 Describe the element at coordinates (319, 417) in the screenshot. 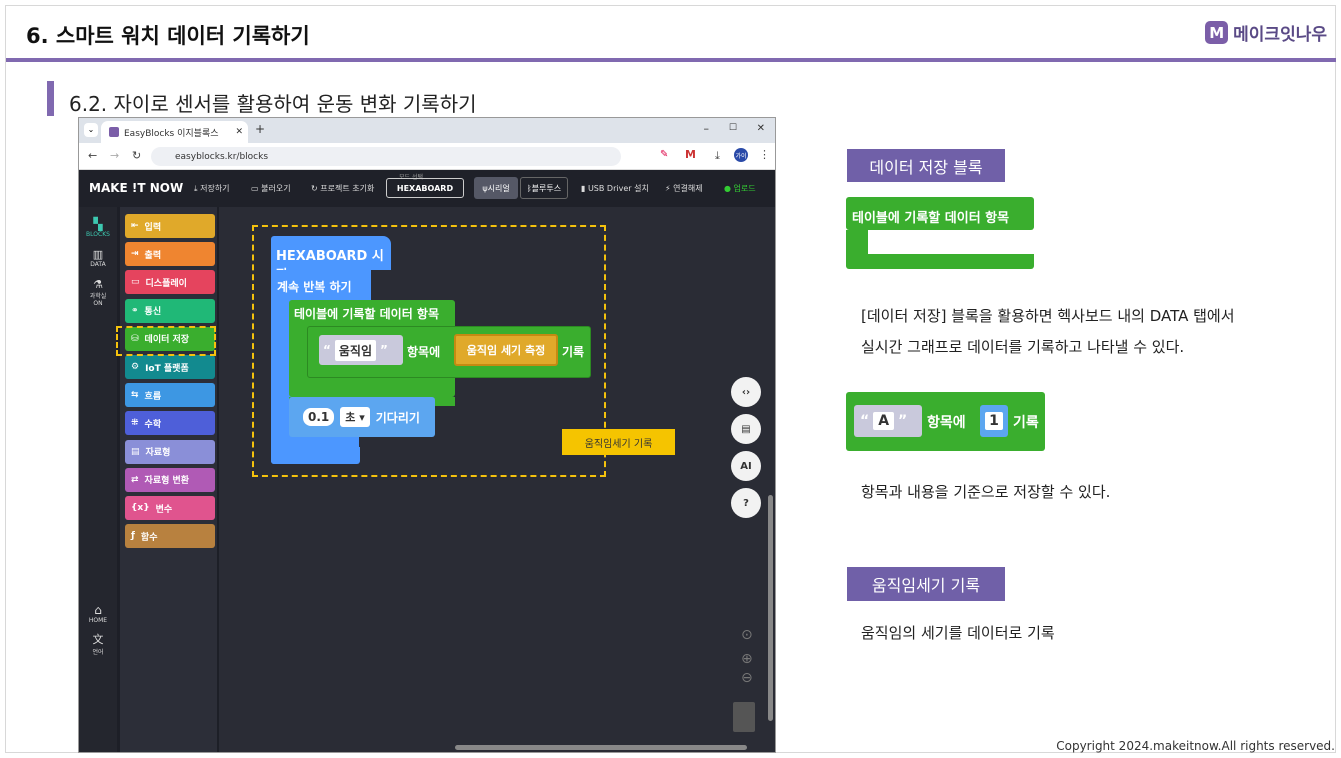

I see `wait-value: 0.1` at that location.